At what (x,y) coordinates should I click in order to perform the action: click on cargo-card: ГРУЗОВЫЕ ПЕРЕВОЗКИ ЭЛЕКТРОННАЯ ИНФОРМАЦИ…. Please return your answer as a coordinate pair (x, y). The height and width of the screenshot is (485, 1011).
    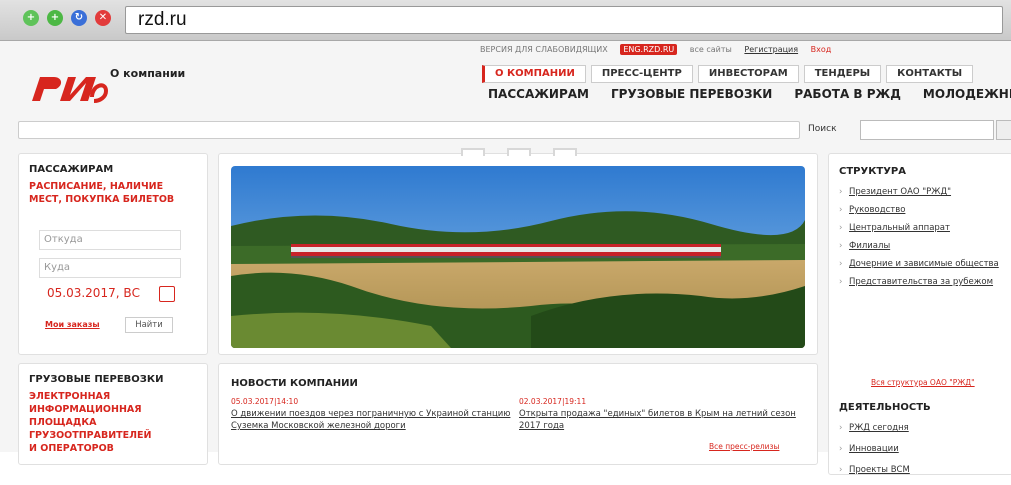
    Looking at the image, I should click on (113, 414).